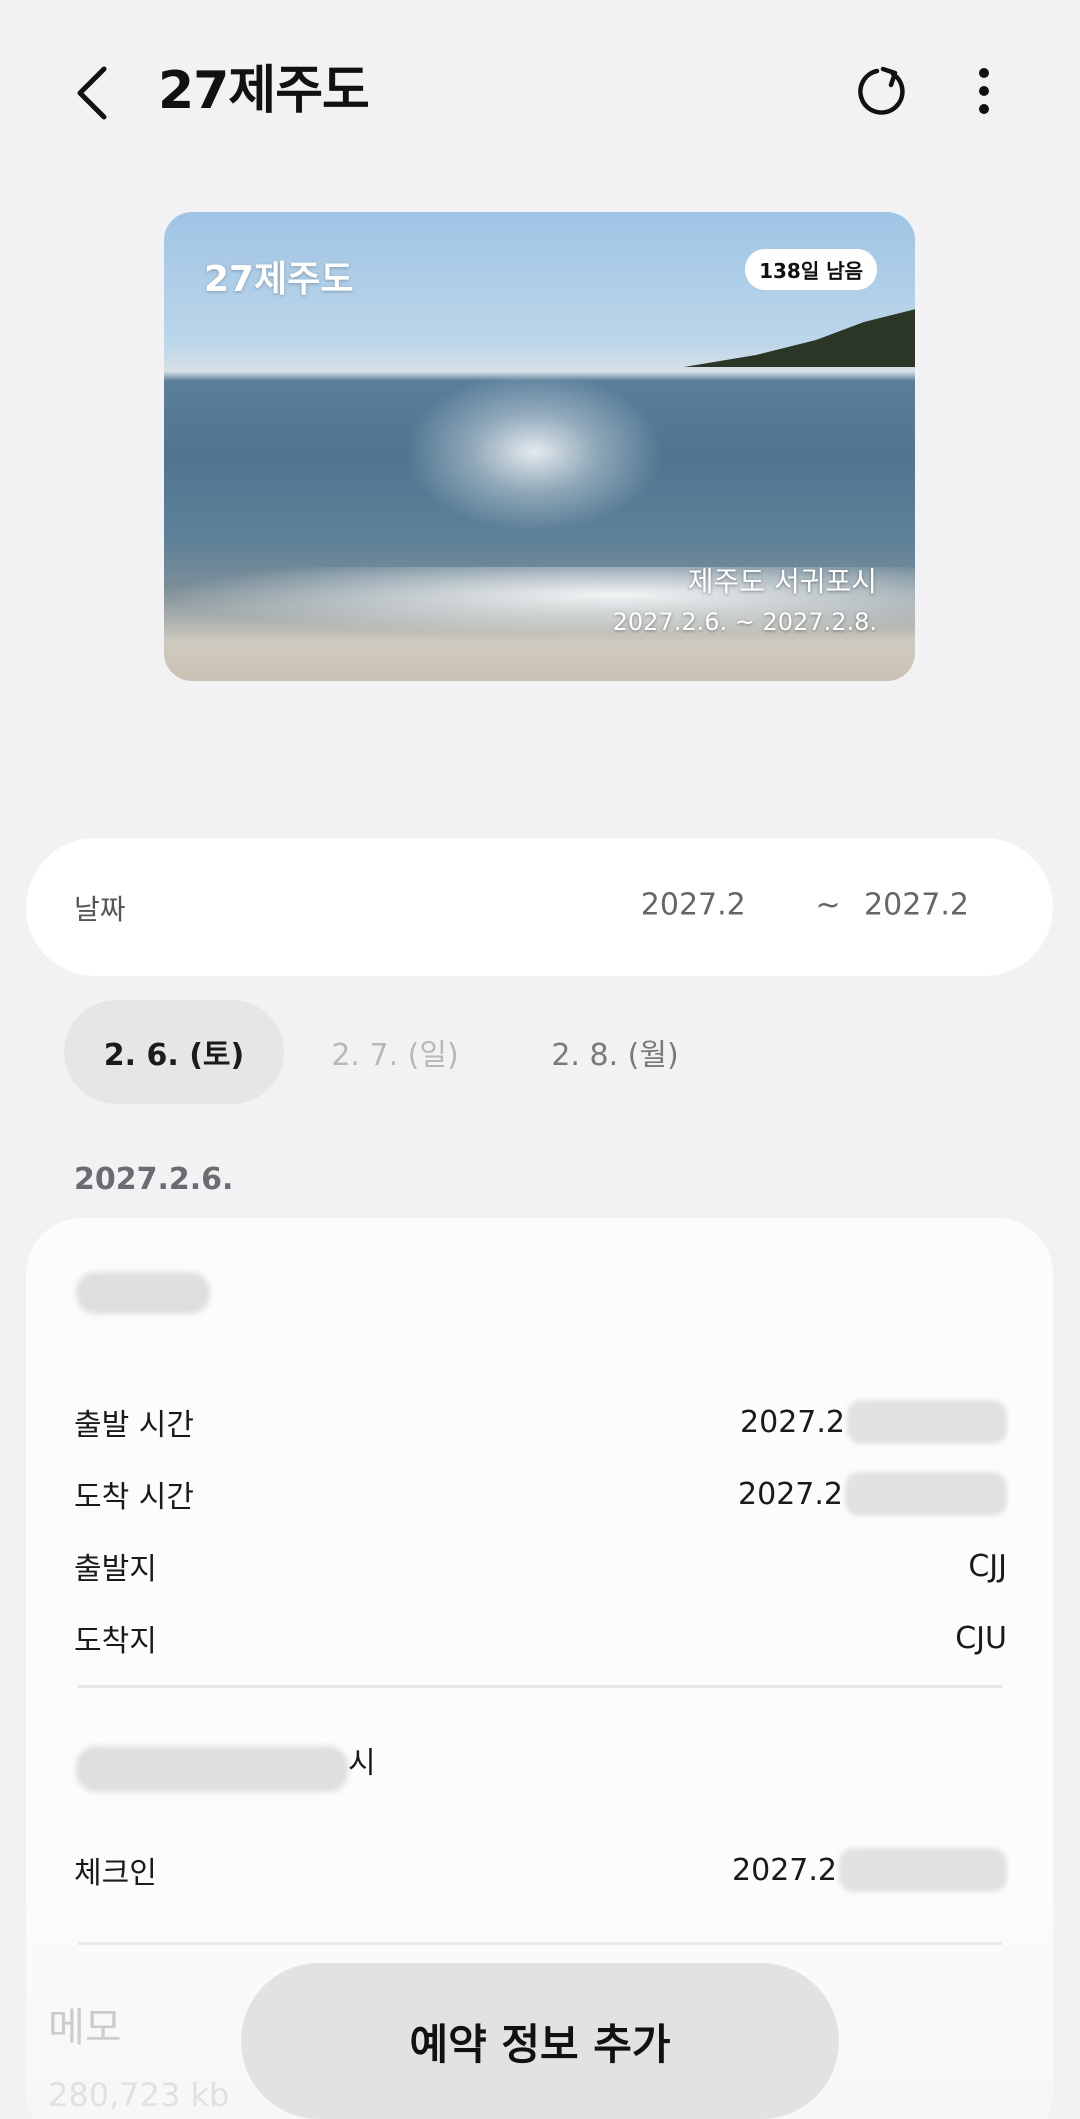  What do you see at coordinates (615, 1052) in the screenshot?
I see `tab-day-3: 2. 8. (월)` at bounding box center [615, 1052].